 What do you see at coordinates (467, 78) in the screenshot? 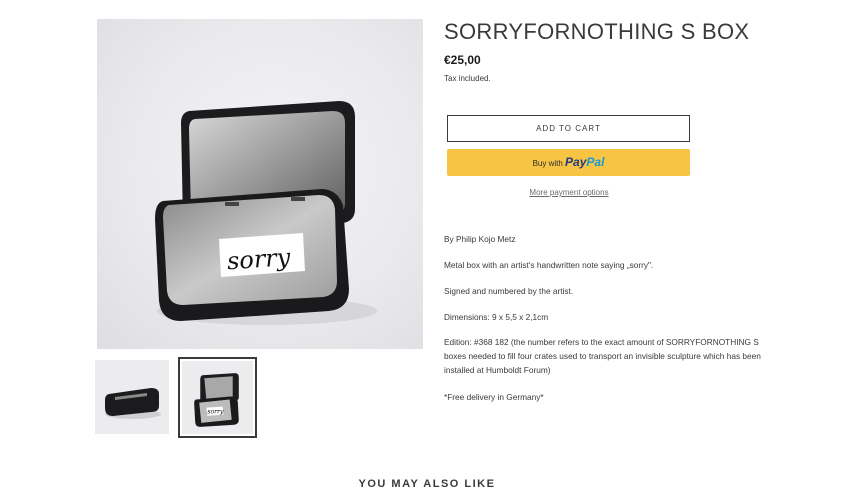
I see `tax-note: Tax included.` at bounding box center [467, 78].